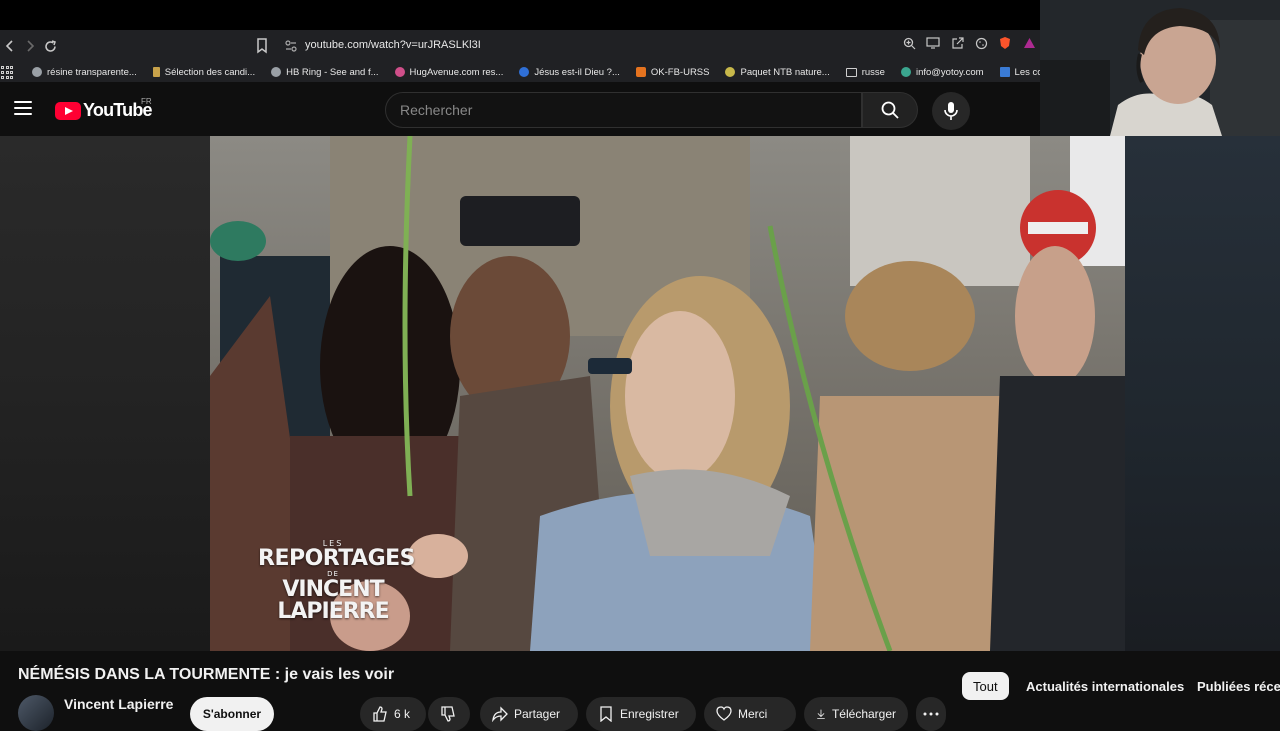 This screenshot has height=731, width=1280. Describe the element at coordinates (1160, 68) in the screenshot. I see `webcam-overlay` at that location.